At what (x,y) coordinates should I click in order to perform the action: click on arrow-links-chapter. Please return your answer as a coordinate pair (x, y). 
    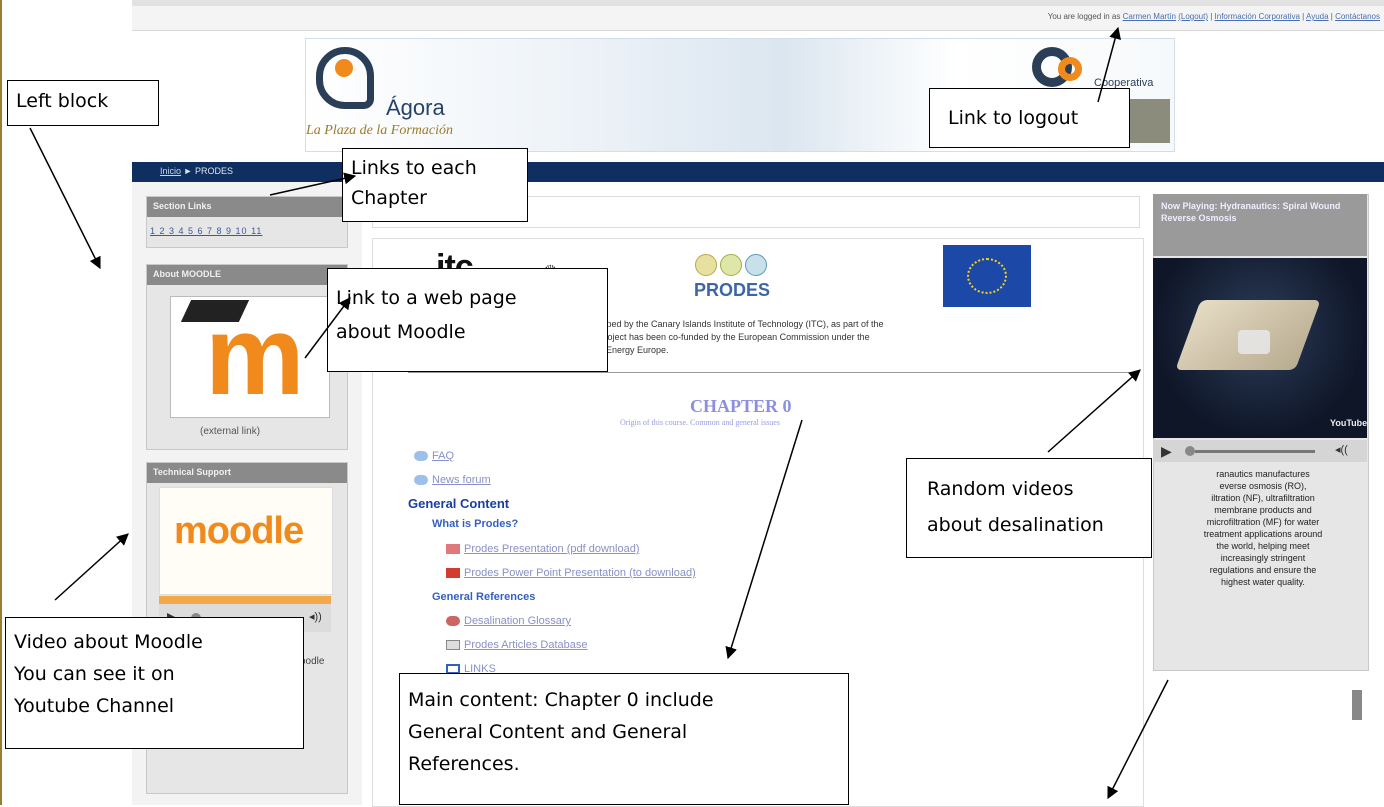
    Looking at the image, I should click on (313, 184).